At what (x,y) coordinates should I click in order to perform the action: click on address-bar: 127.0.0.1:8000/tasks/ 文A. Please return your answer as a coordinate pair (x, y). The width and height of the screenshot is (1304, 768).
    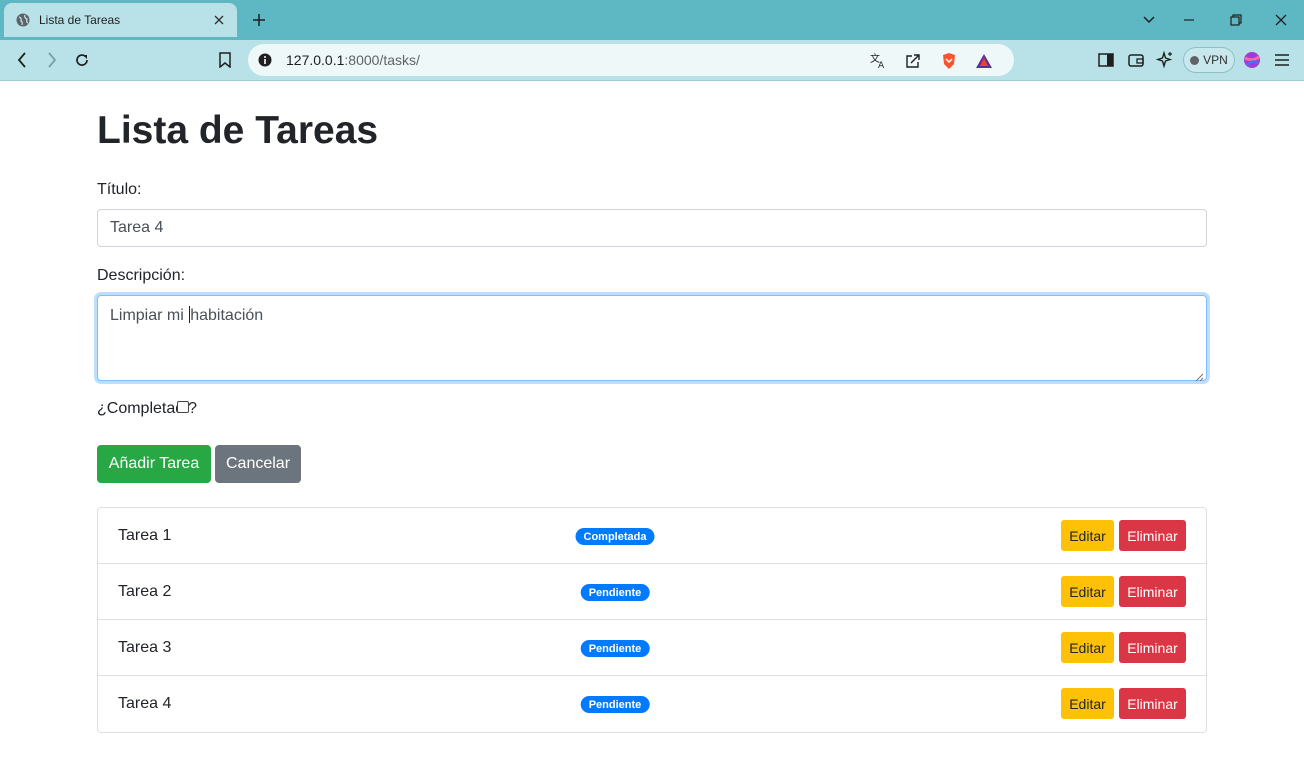
    Looking at the image, I should click on (631, 60).